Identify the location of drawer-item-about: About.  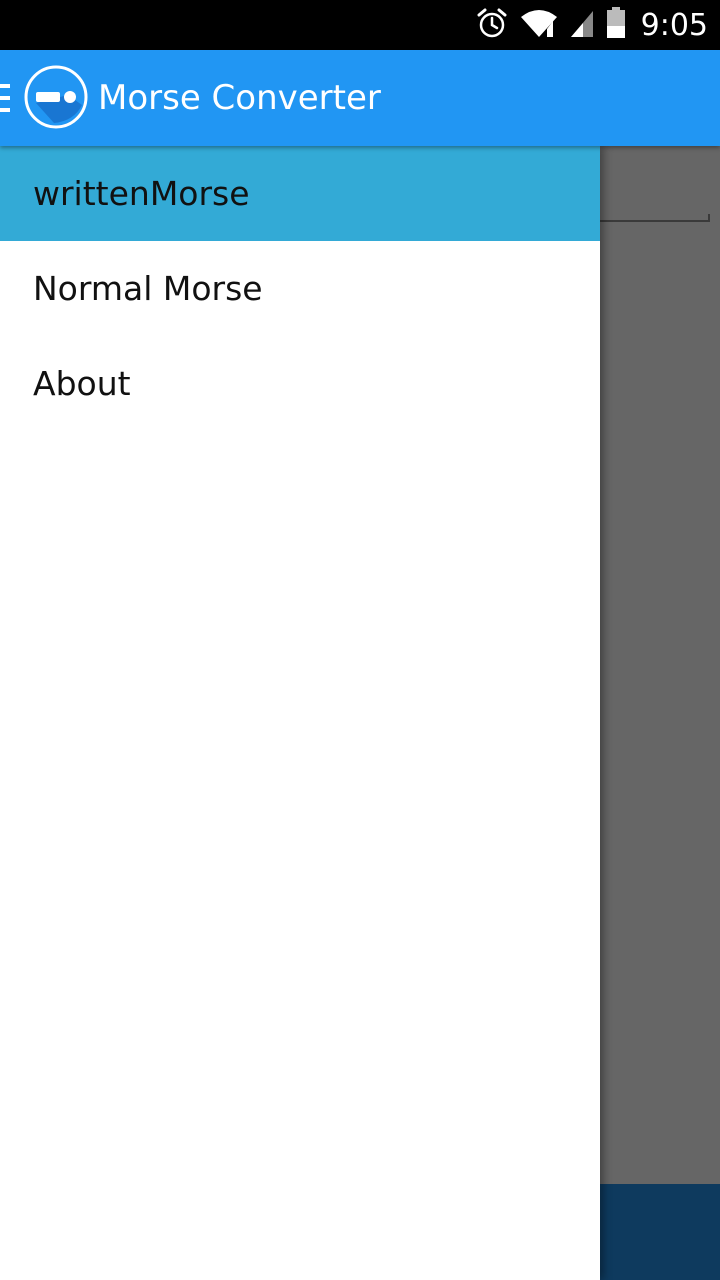
(300, 383).